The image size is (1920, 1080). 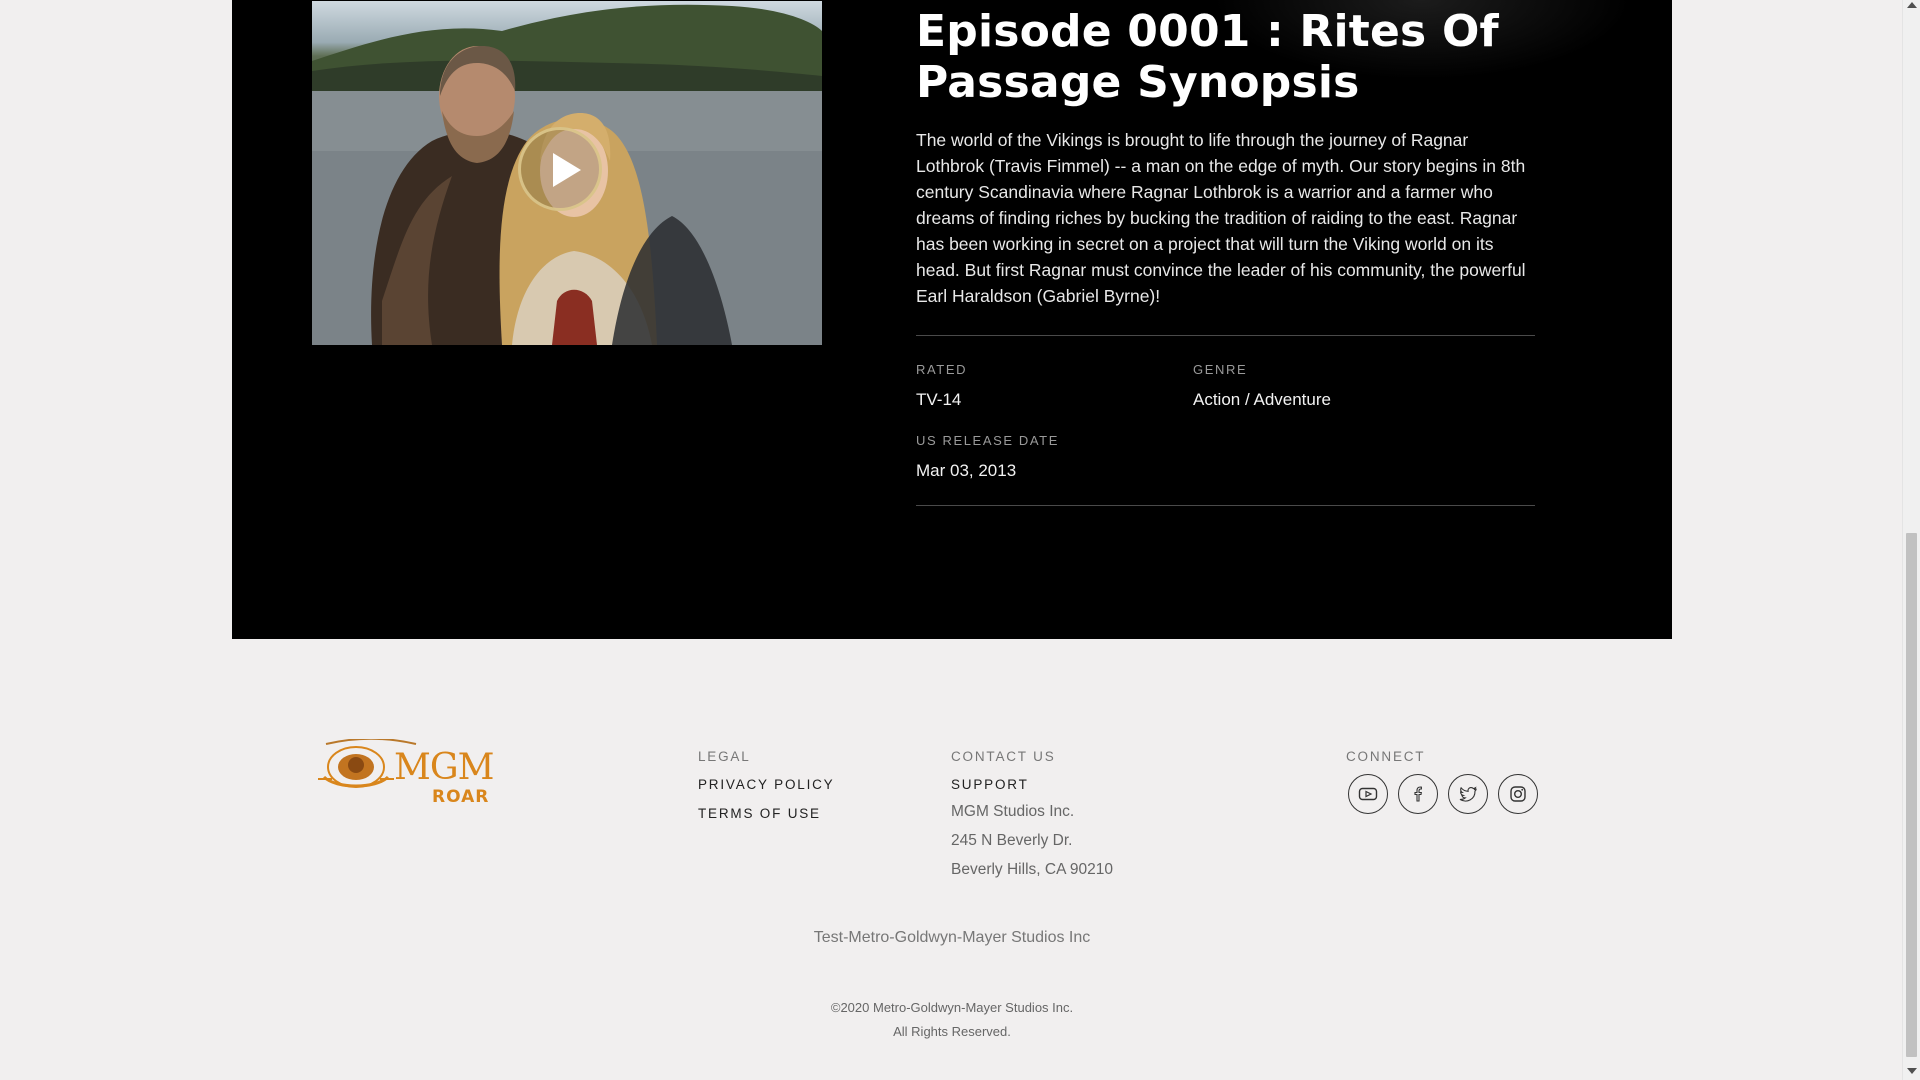 What do you see at coordinates (952, 1031) in the screenshot?
I see `copyright-line-2: All Rights Reserved.` at bounding box center [952, 1031].